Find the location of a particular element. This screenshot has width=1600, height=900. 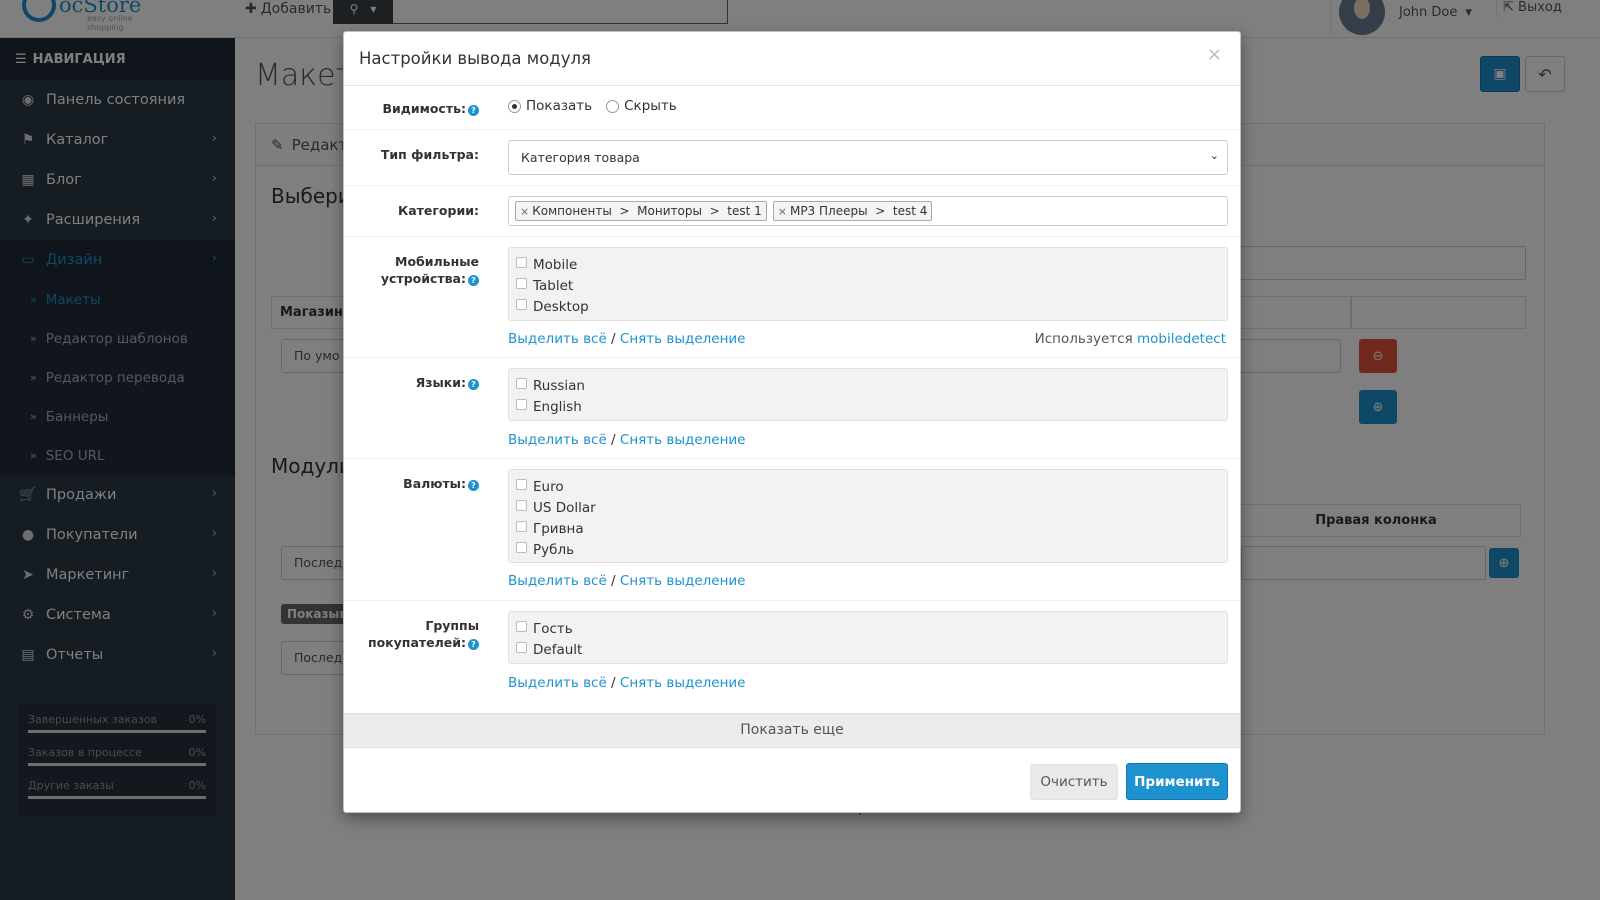

currencies-select-links: Выделить всё / Снять выделение is located at coordinates (627, 581).